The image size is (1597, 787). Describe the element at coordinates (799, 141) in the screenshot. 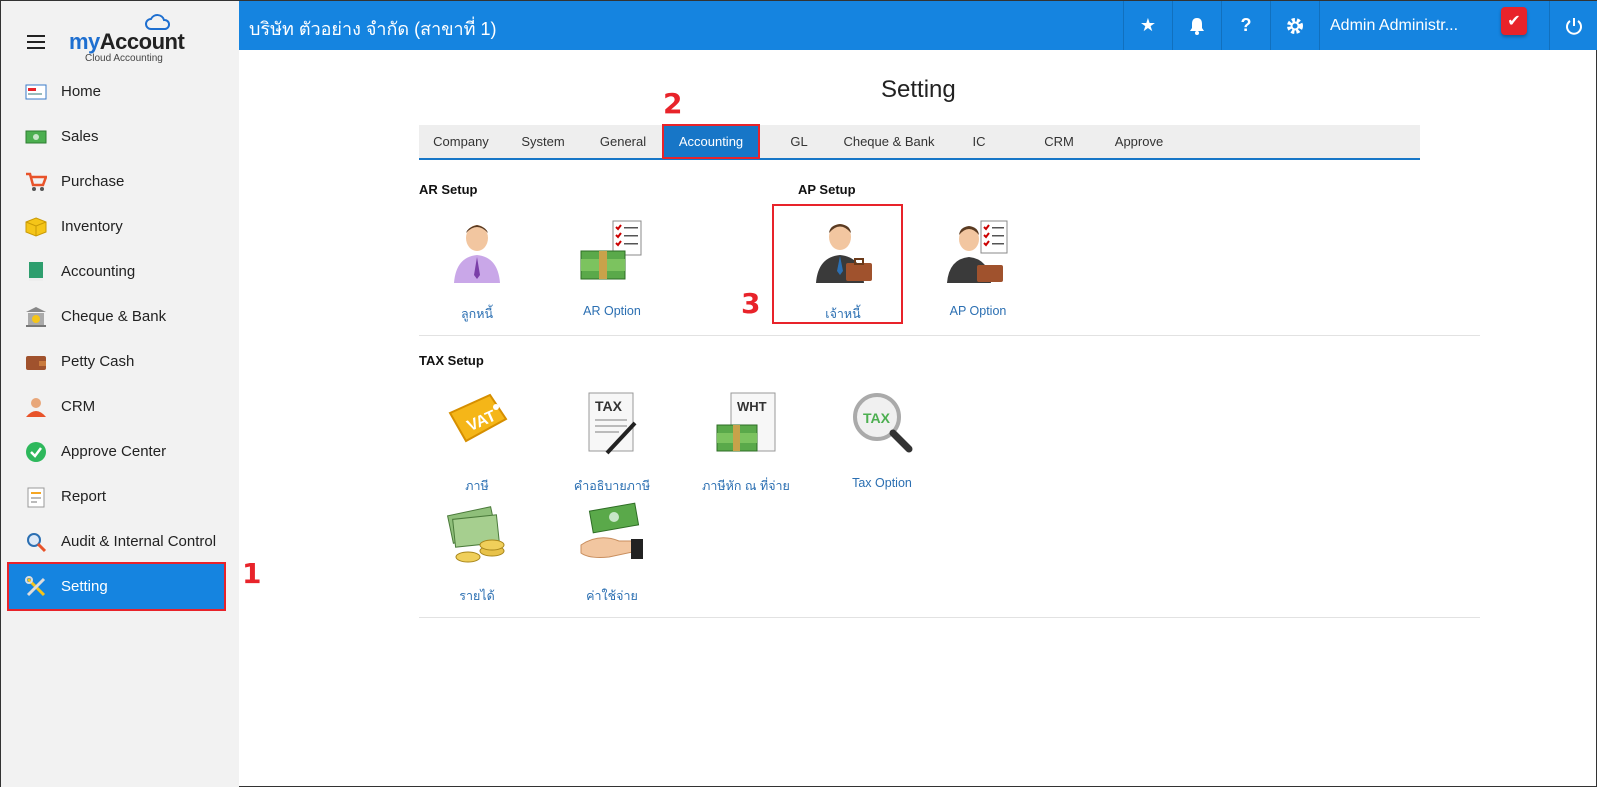

I see `tab-gl: GL` at that location.